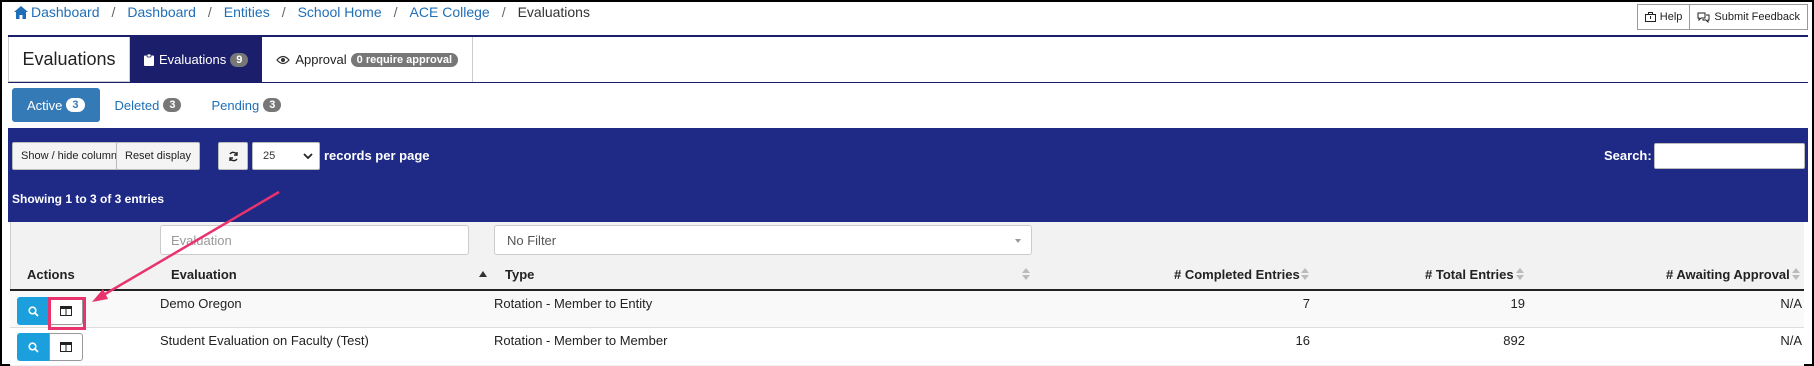 The width and height of the screenshot is (1814, 366). What do you see at coordinates (908, 82) in the screenshot?
I see `tabs-divider` at bounding box center [908, 82].